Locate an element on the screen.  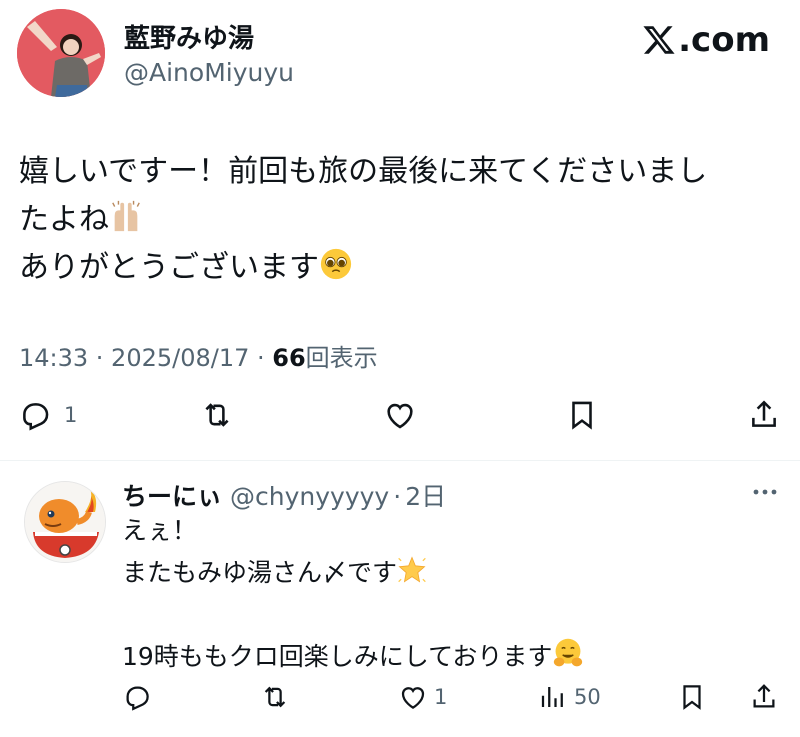
author-display-name: 藍野みゆ湯 is located at coordinates (189, 36).